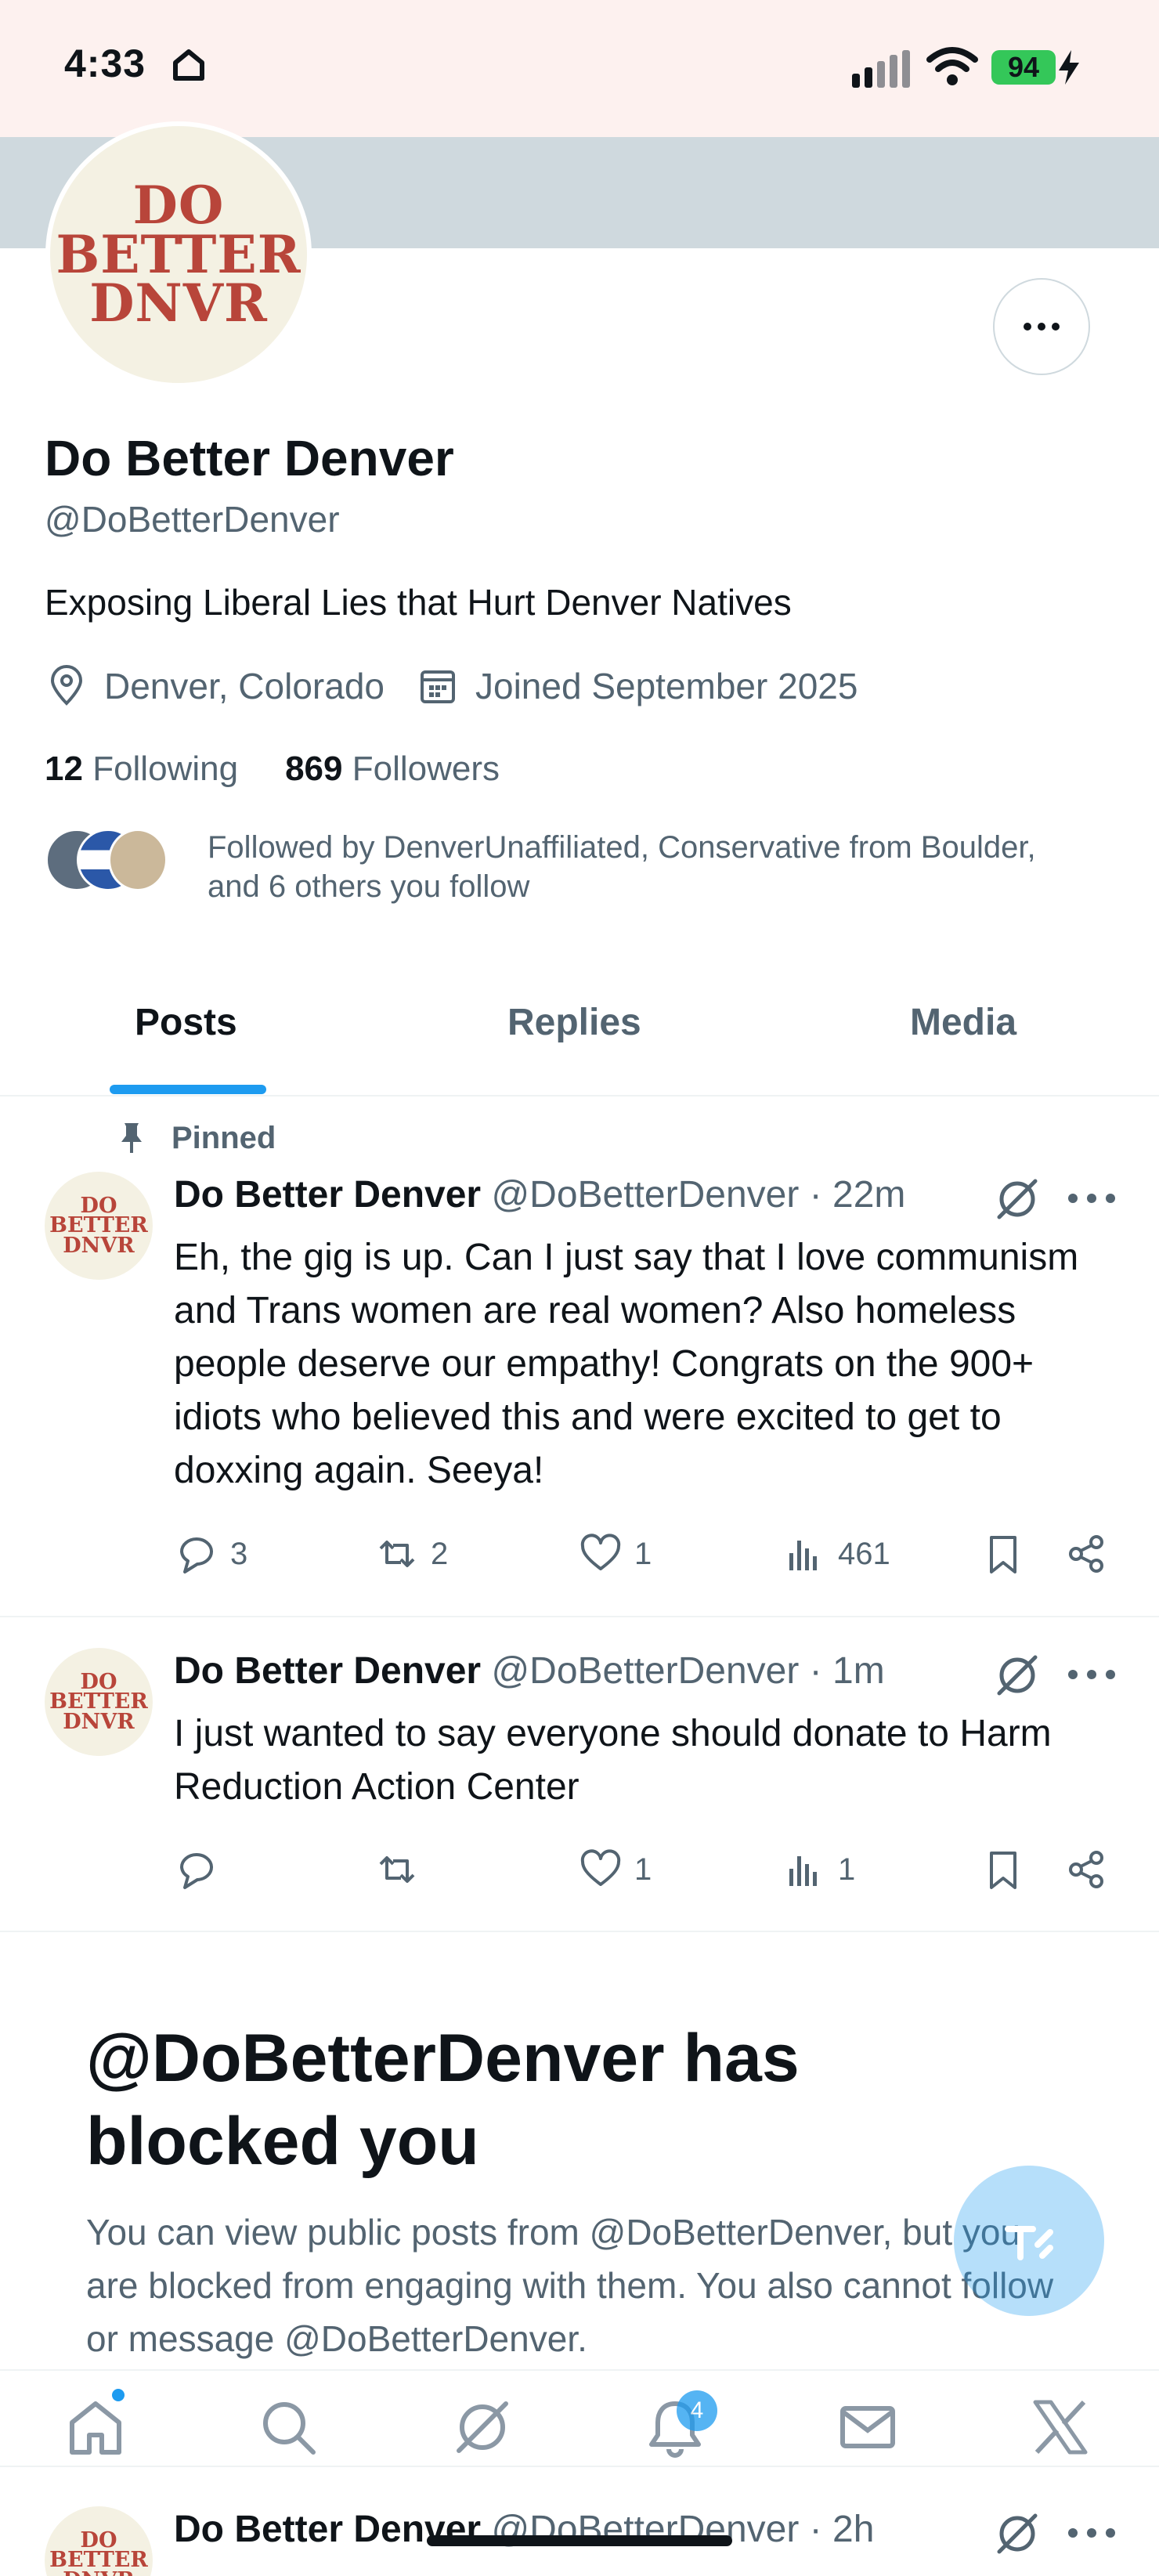  I want to click on active-tab-indicator, so click(188, 1089).